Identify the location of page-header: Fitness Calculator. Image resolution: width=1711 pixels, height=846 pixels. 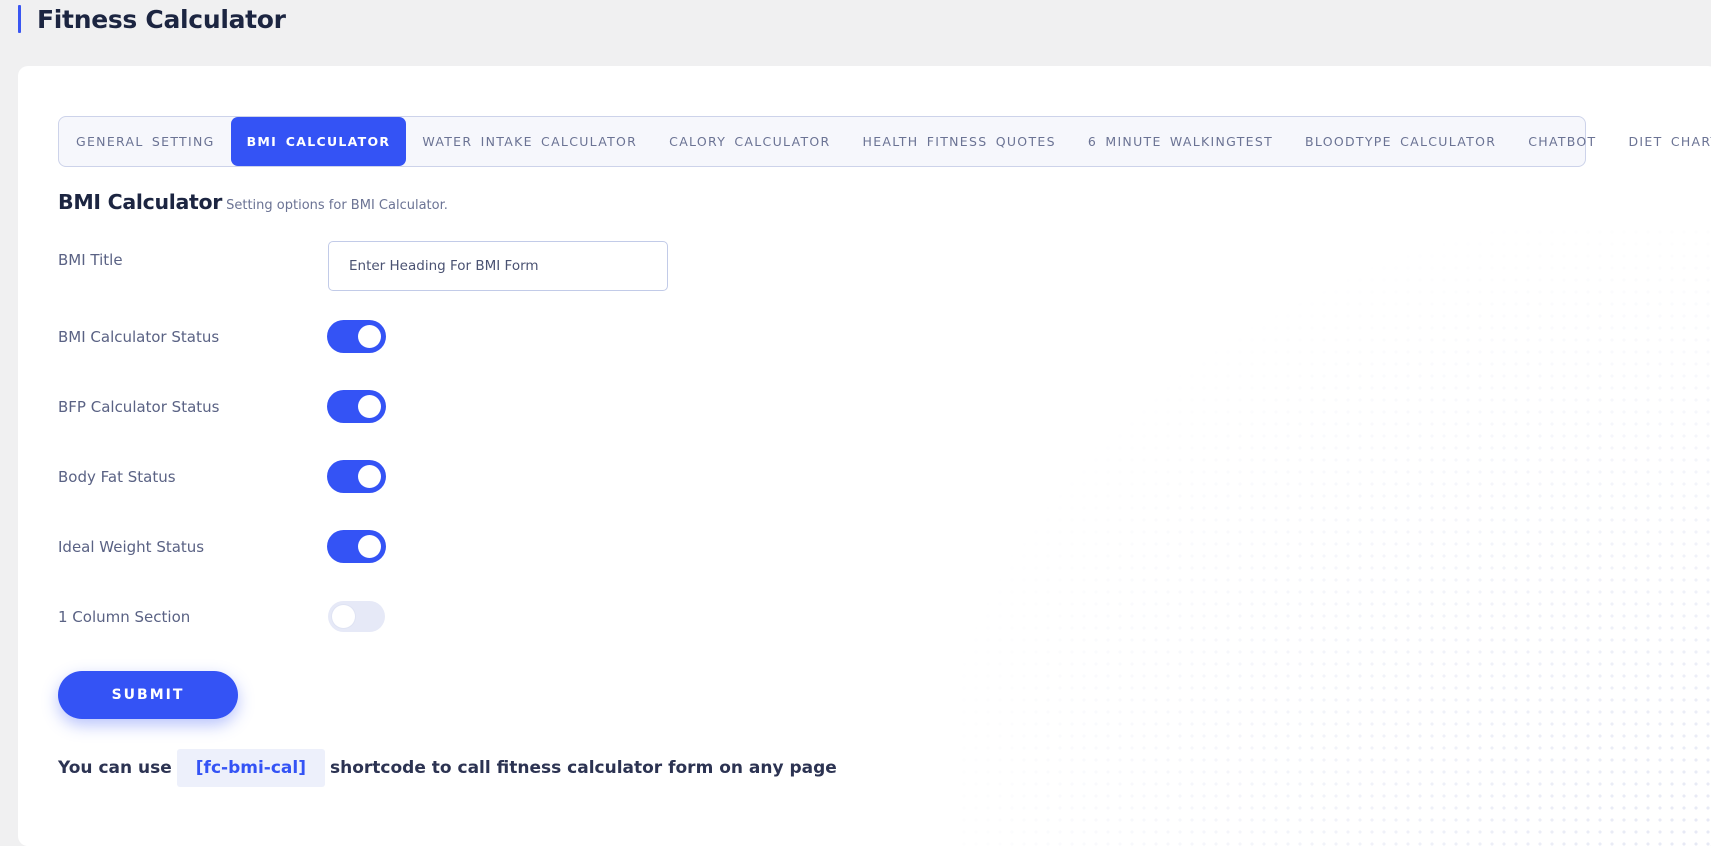
(152, 19).